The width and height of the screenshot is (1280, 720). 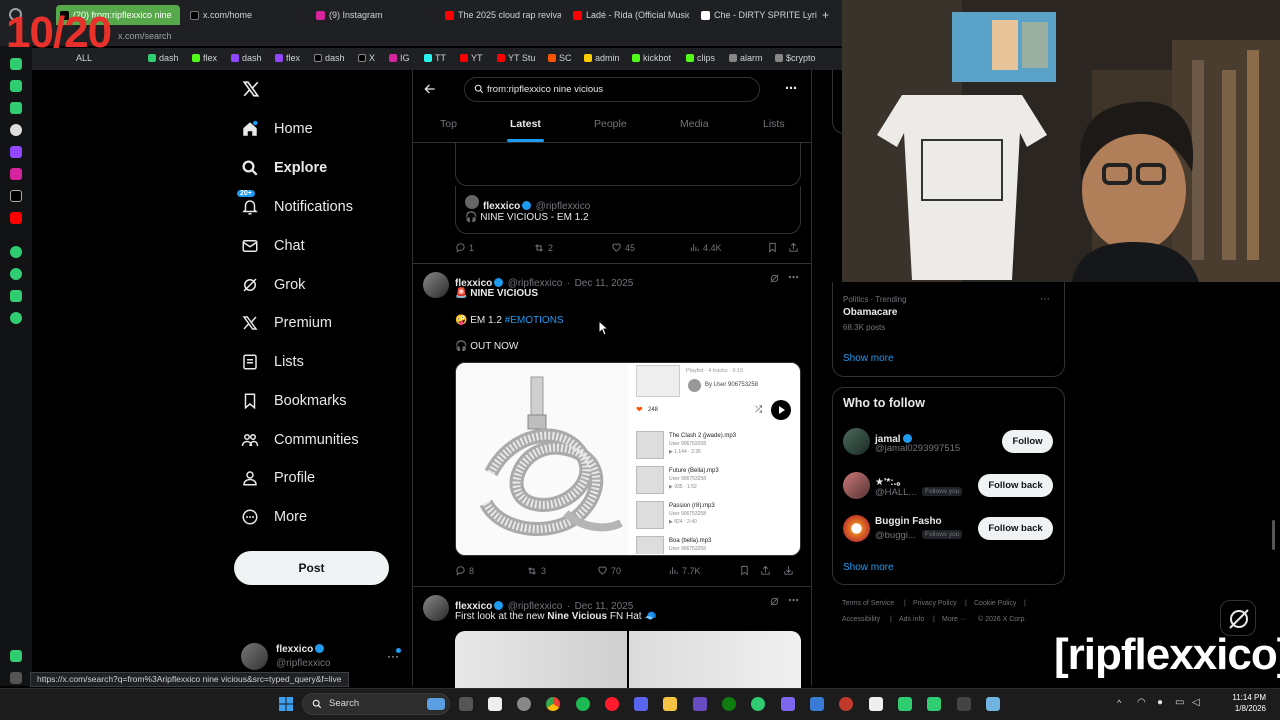 What do you see at coordinates (246, 15) in the screenshot?
I see `tab-x-home: x.com/home` at bounding box center [246, 15].